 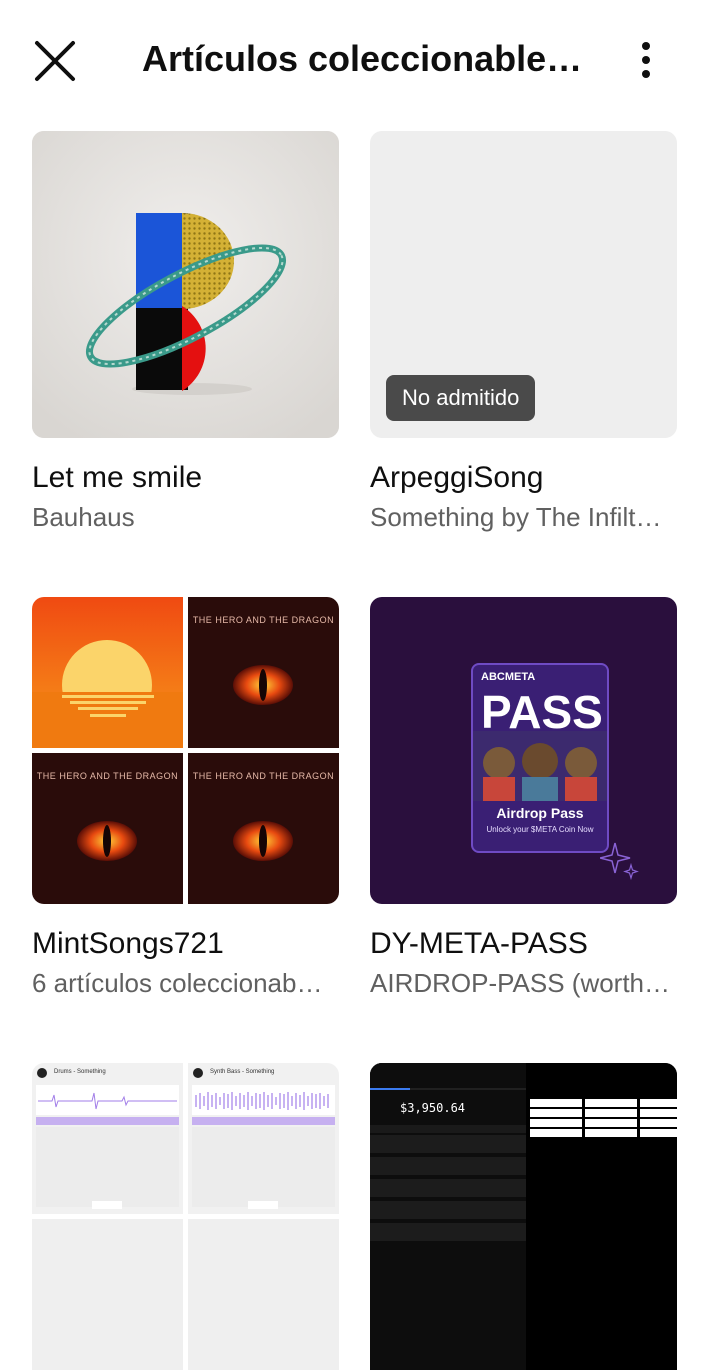 I want to click on audio-player-artwork: Drums - Something, so click(x=107, y=1138).